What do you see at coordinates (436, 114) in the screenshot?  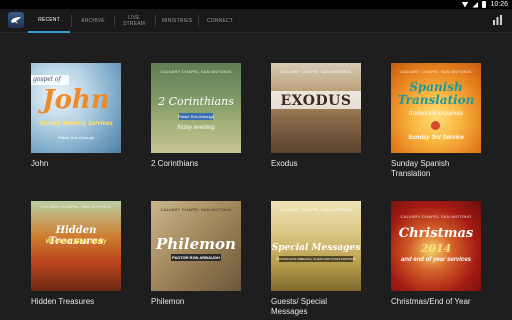 I see `cover-subtitle: traducción española` at bounding box center [436, 114].